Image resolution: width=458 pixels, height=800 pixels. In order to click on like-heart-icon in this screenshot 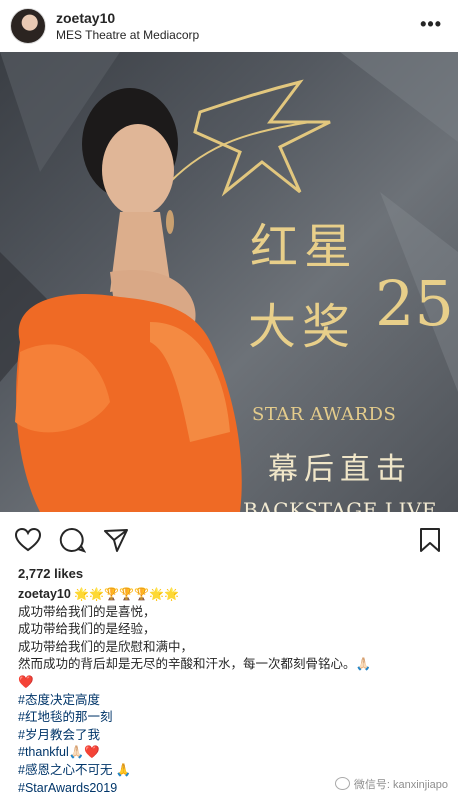, I will do `click(28, 540)`.